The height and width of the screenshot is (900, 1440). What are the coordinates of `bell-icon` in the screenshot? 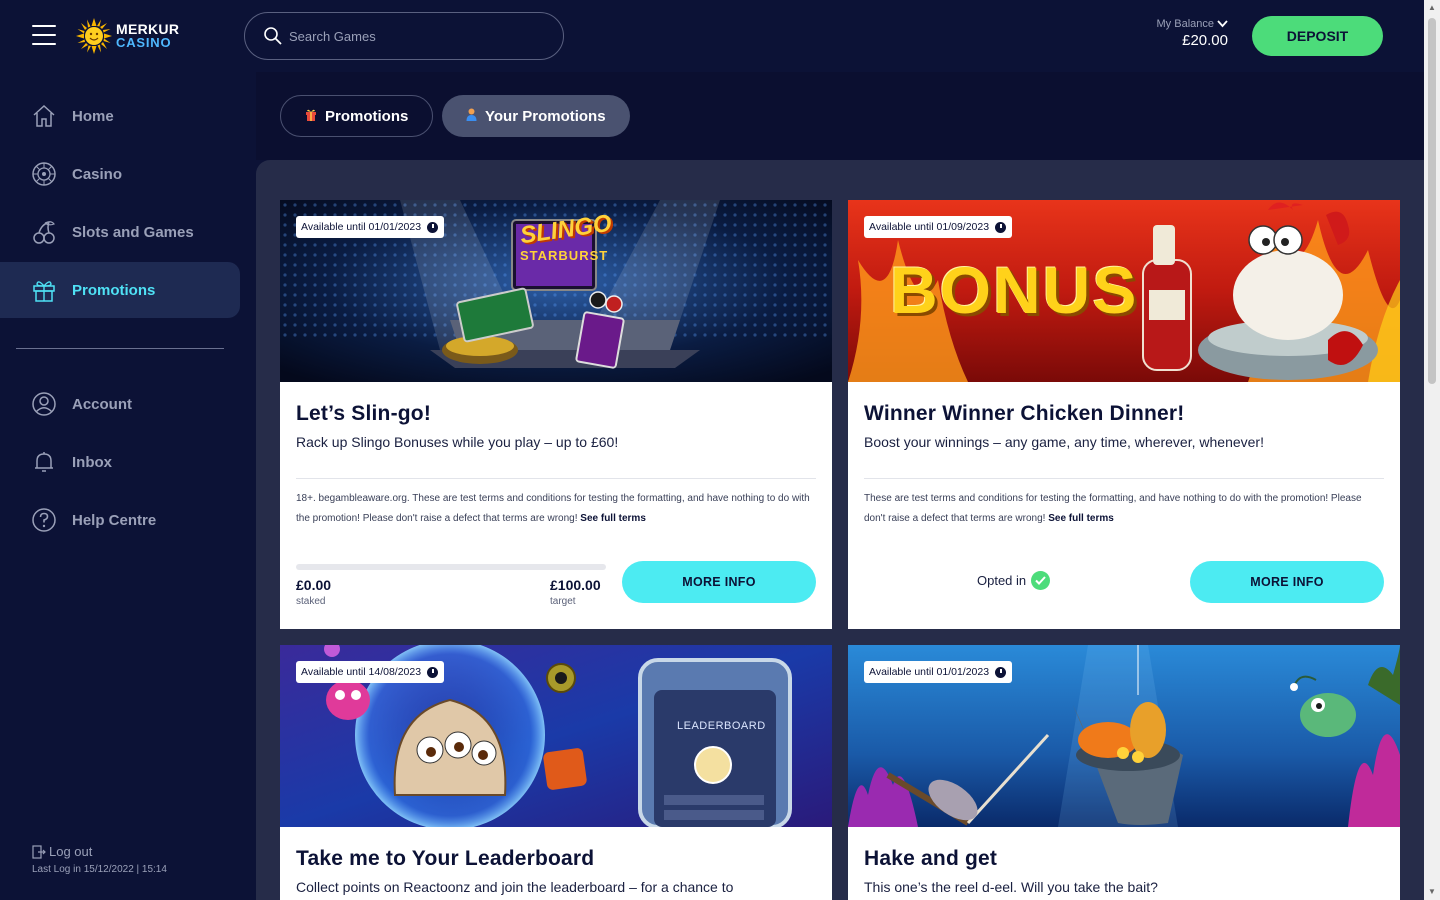 It's located at (44, 462).